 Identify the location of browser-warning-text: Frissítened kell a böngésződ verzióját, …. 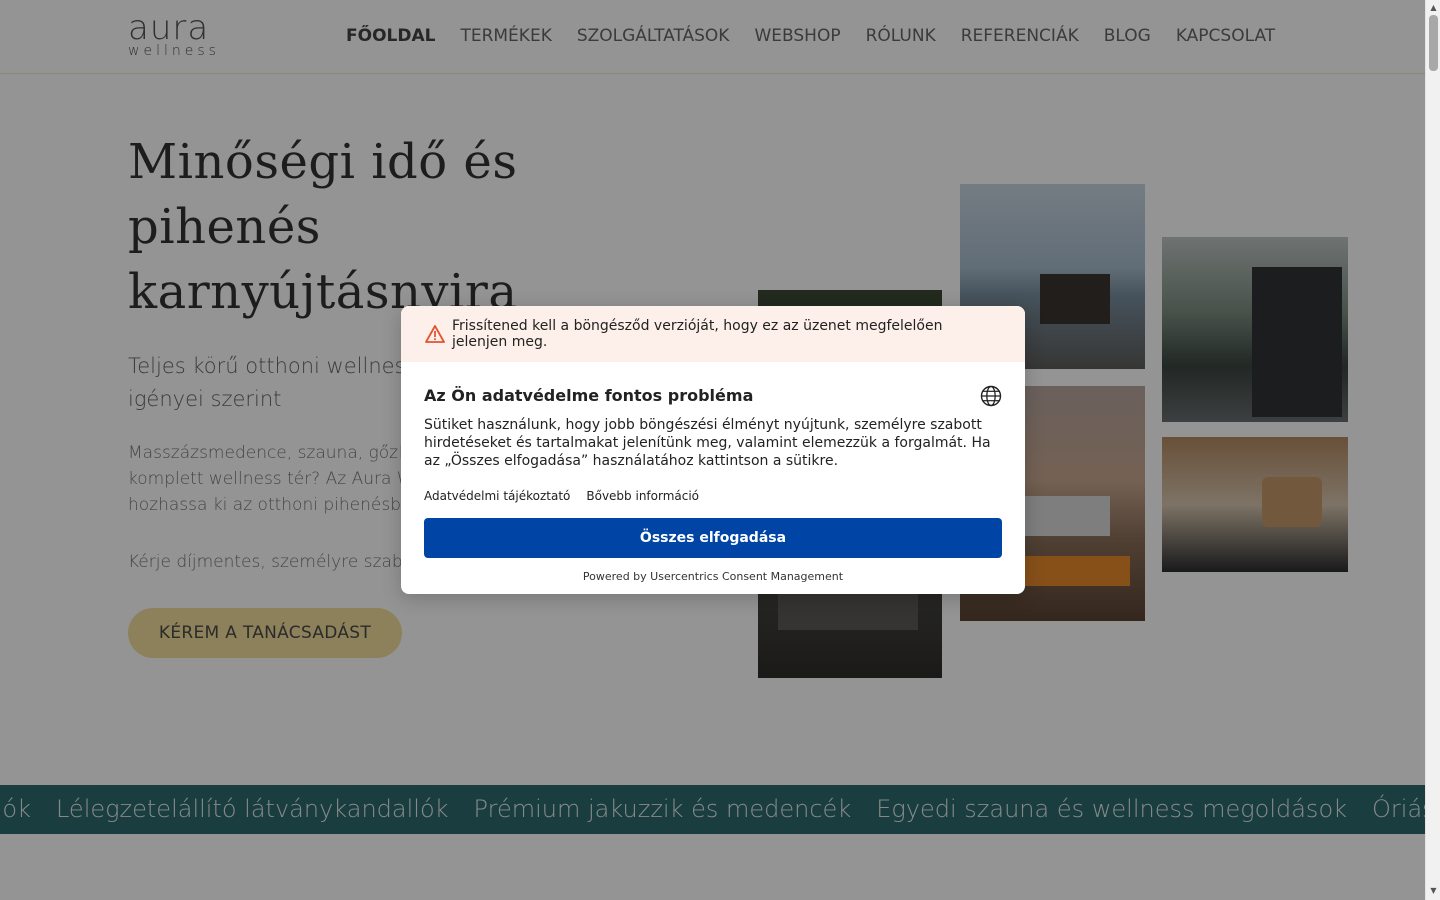
(697, 334).